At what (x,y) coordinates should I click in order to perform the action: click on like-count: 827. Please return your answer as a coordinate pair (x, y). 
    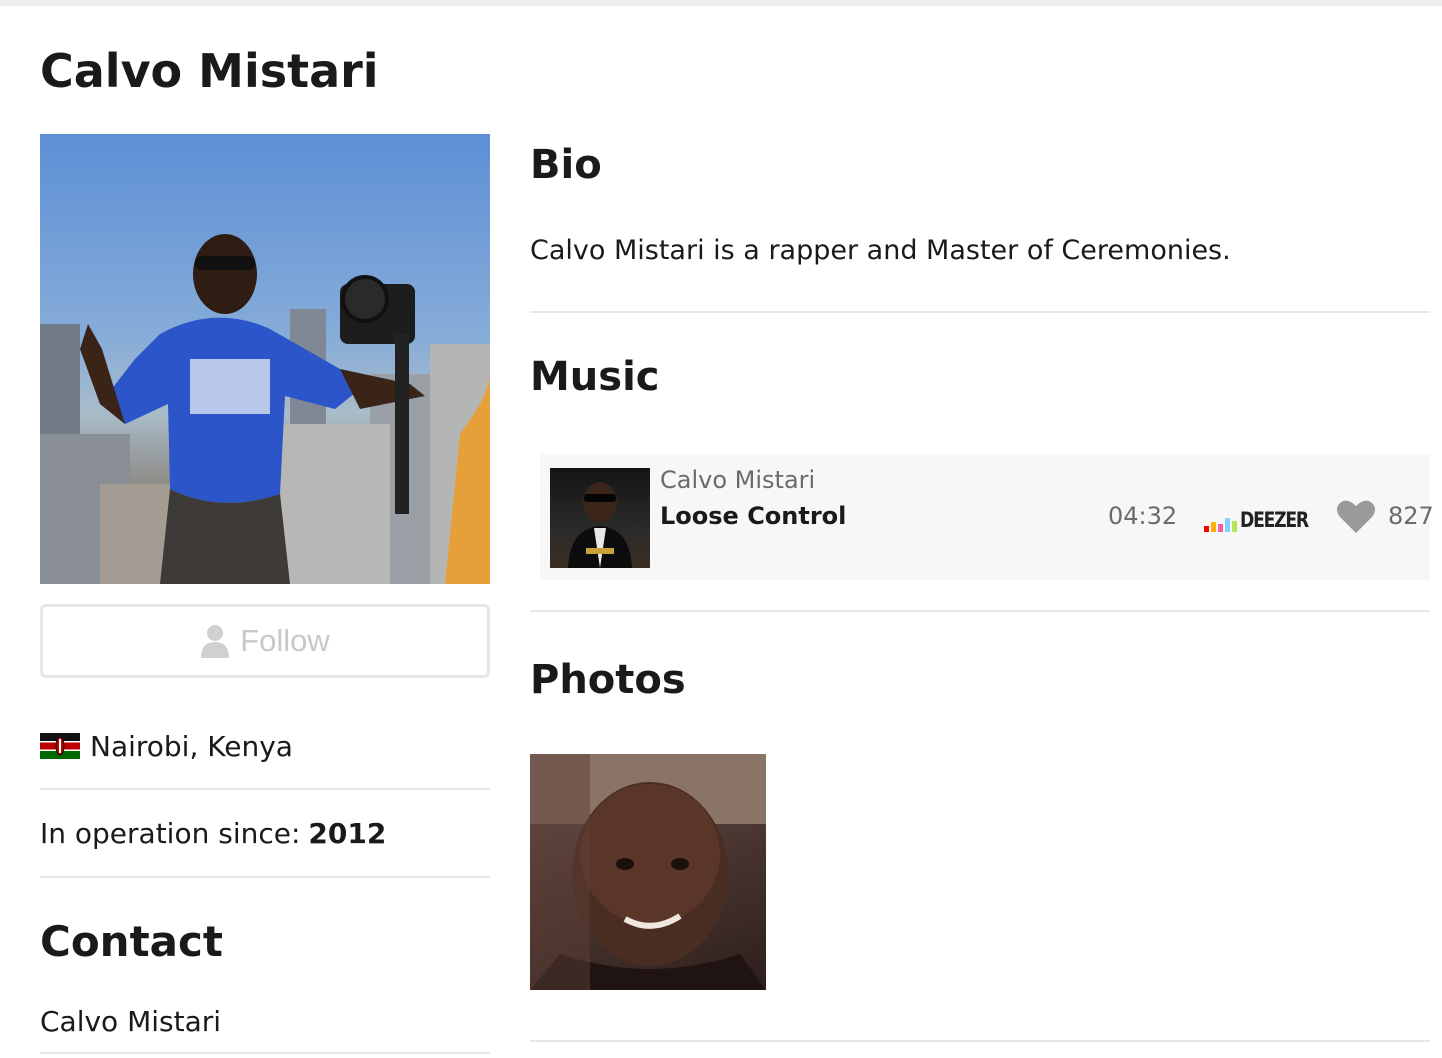
    Looking at the image, I should click on (1411, 516).